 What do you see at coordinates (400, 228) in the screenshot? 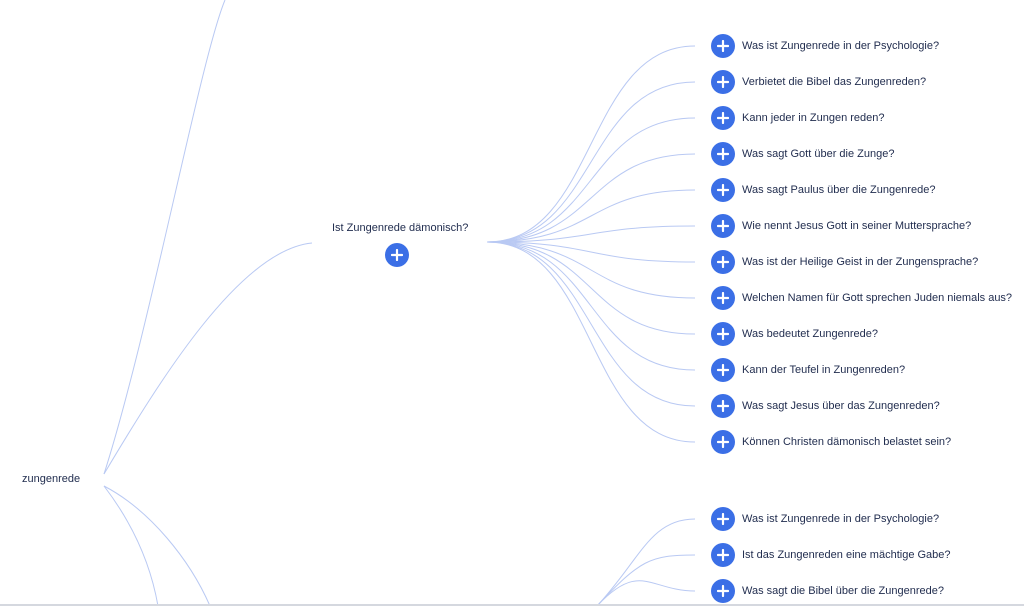
I see `branch-node-label: Ist Zungenrede dämonisch?` at bounding box center [400, 228].